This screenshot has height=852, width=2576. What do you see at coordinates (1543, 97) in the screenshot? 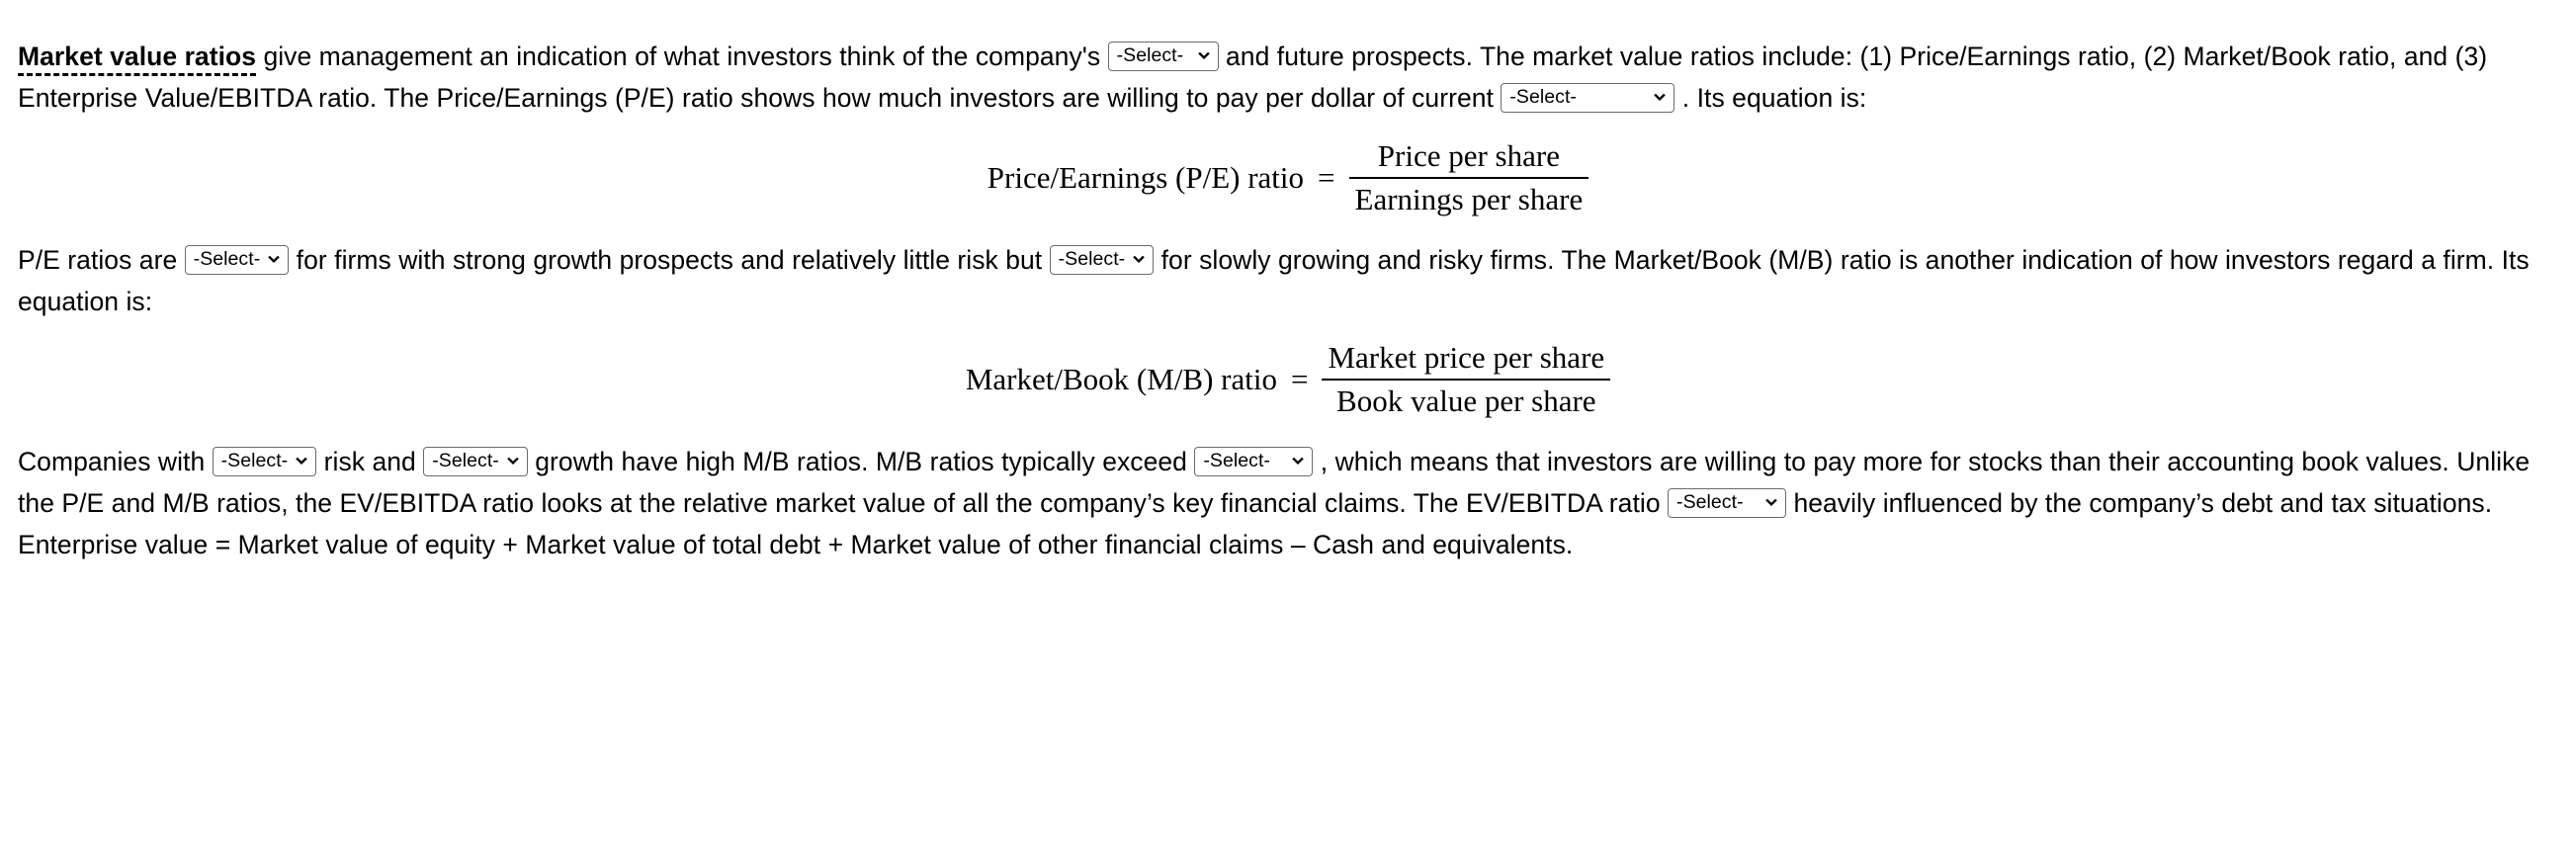
I see `select-current-earnings-label: -Select-` at bounding box center [1543, 97].